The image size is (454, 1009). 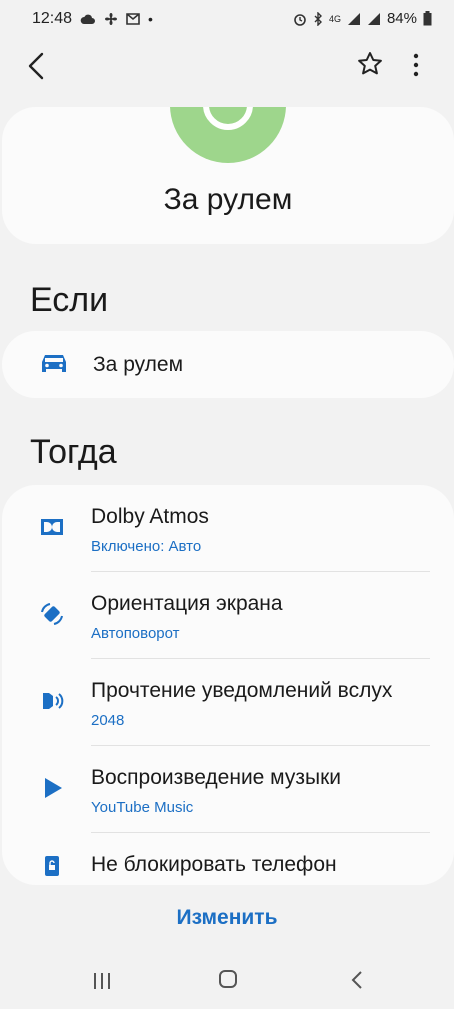 I want to click on signal-icon, so click(x=353, y=18).